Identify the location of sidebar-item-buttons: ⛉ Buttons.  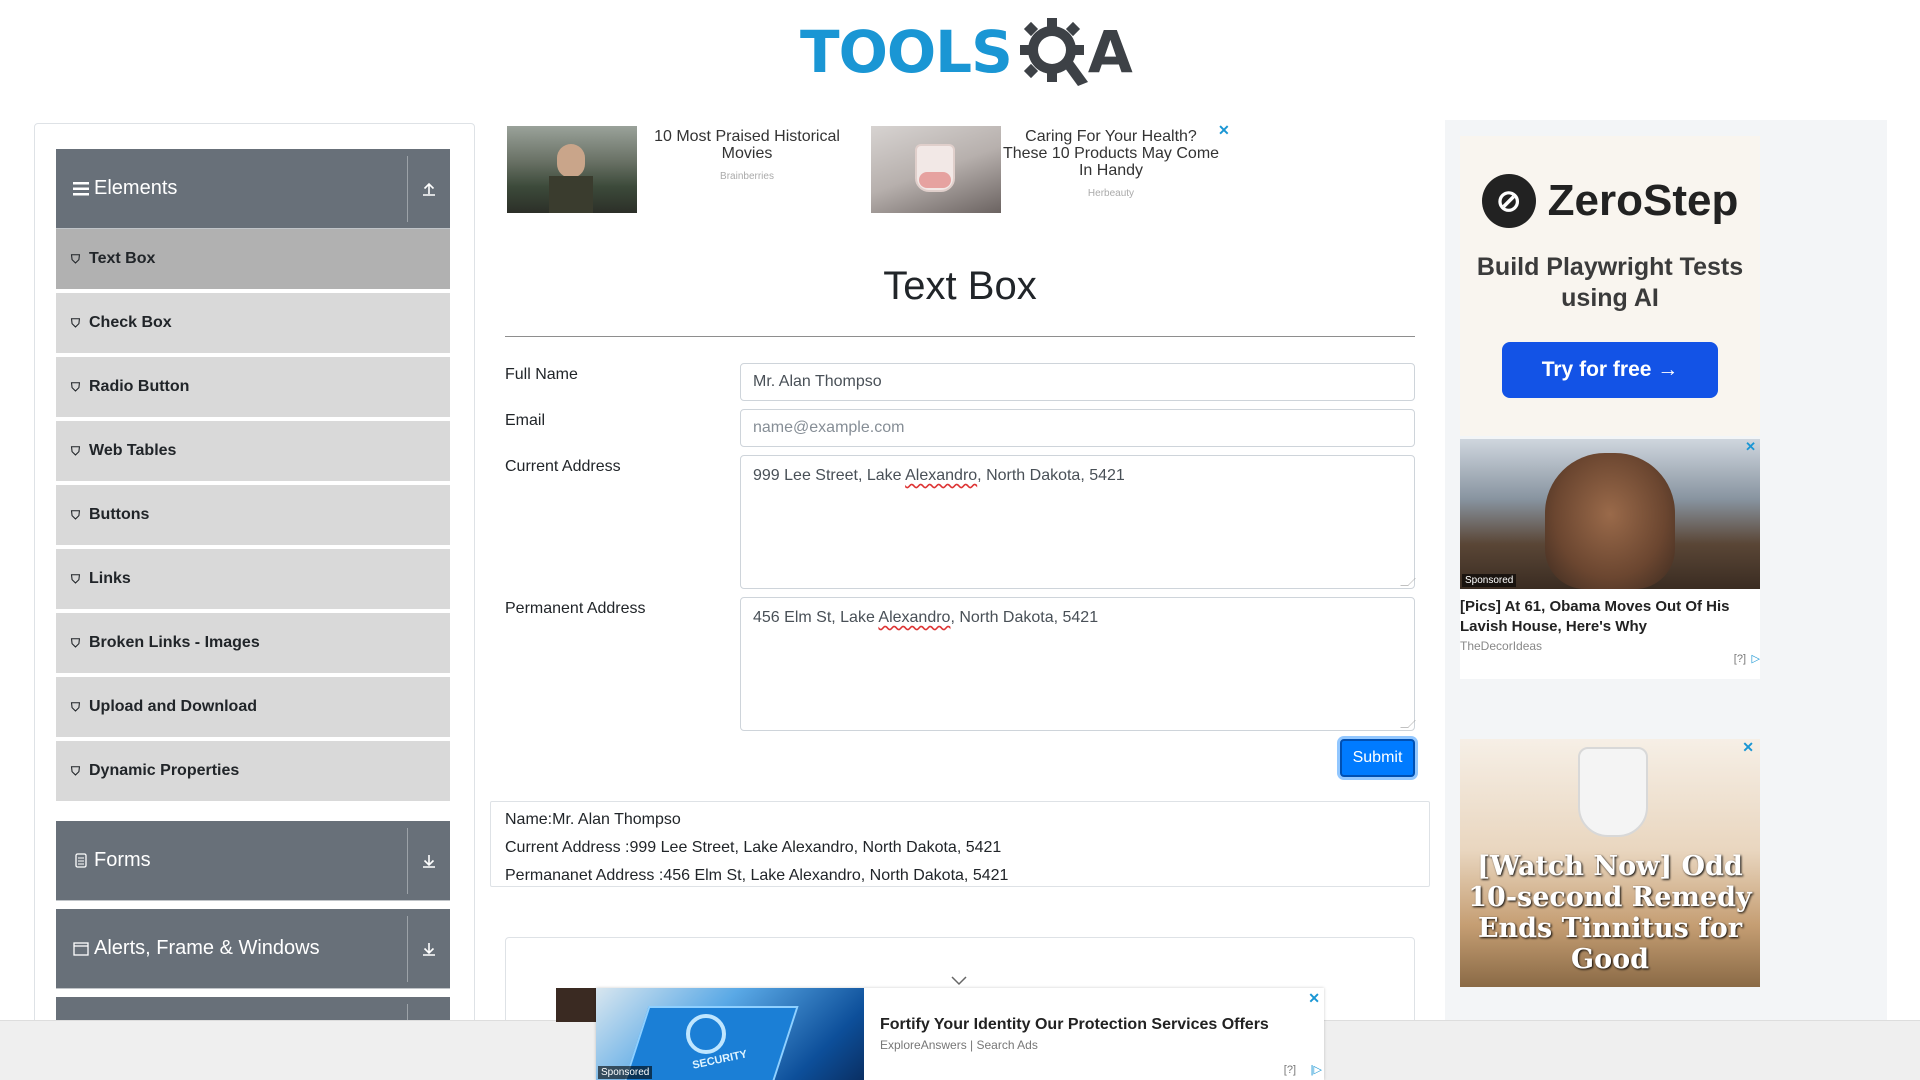
(253, 516).